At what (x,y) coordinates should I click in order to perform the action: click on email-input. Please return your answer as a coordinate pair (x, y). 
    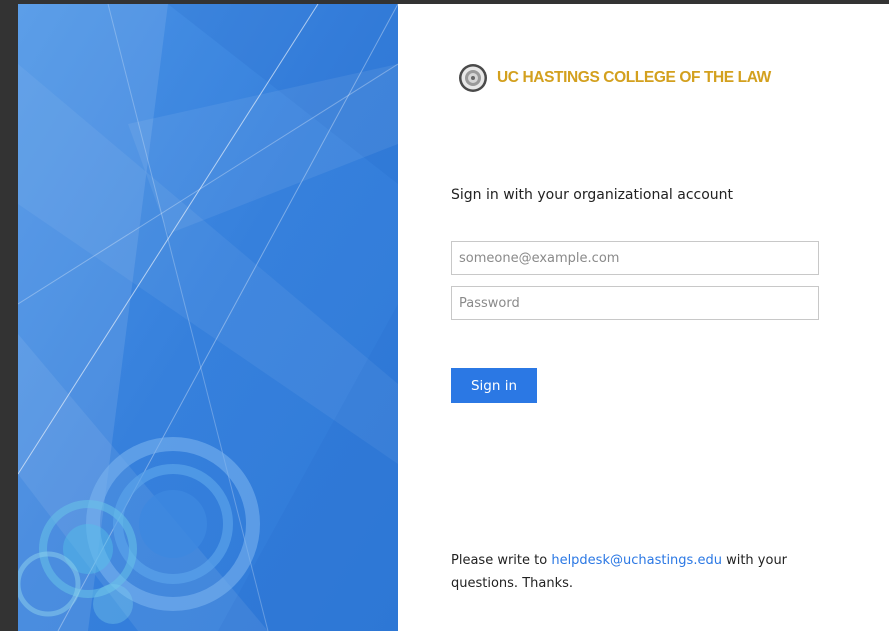
    Looking at the image, I should click on (635, 258).